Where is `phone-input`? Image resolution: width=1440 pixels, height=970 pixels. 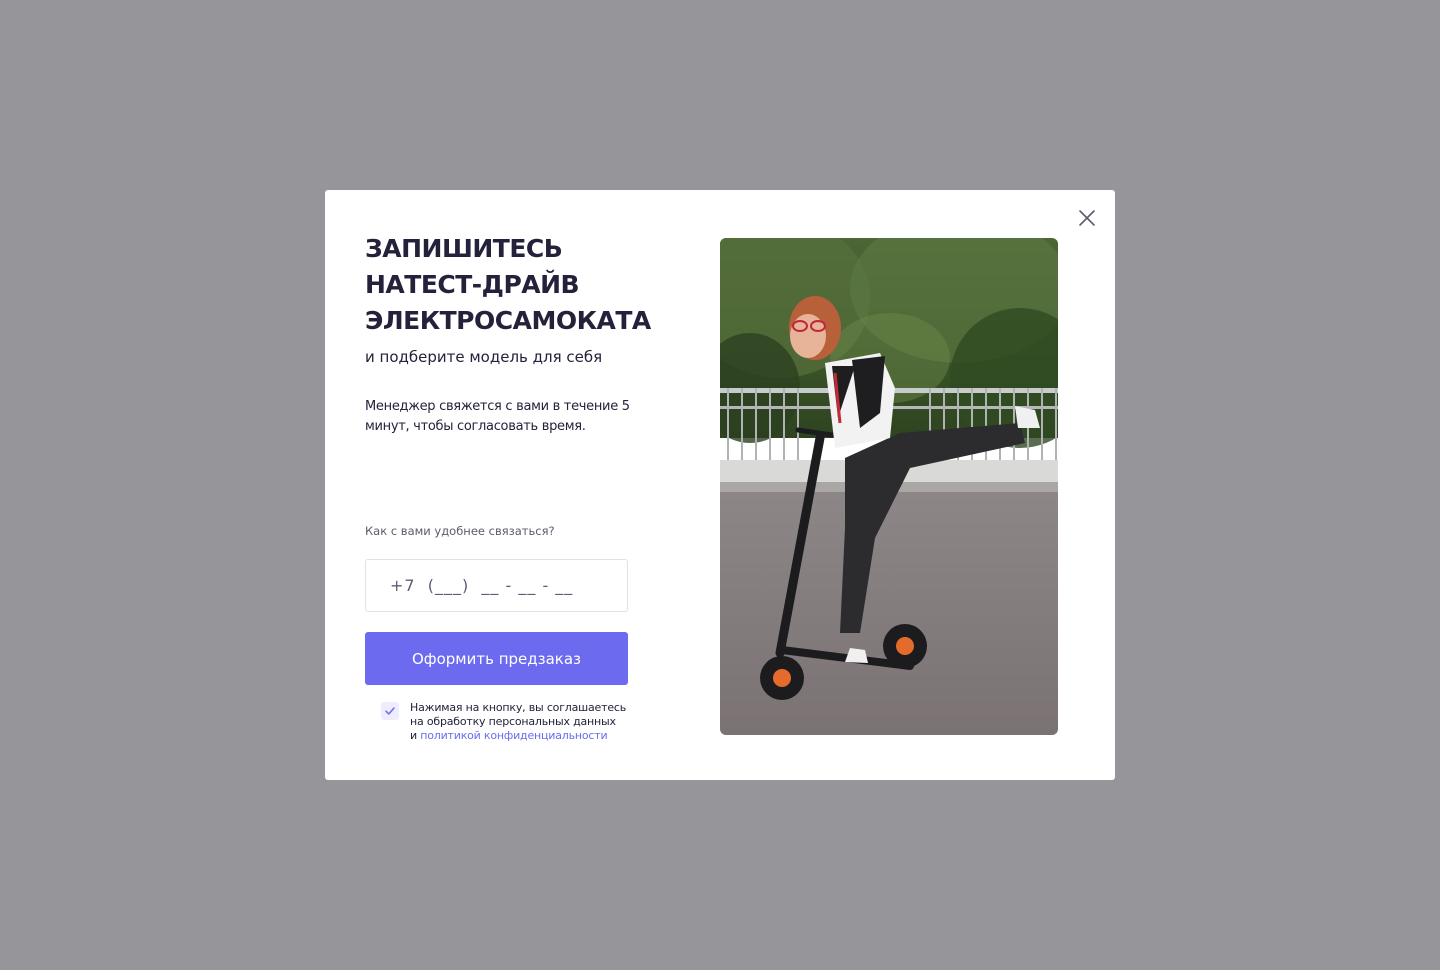
phone-input is located at coordinates (496, 585).